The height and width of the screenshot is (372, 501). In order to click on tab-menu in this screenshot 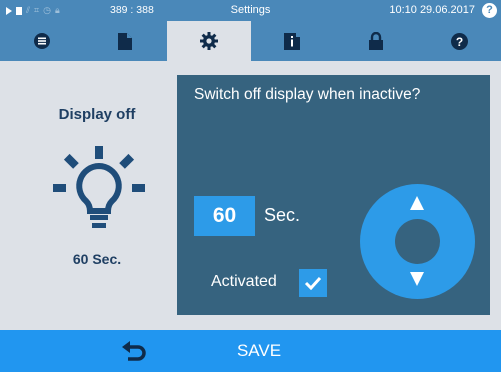, I will do `click(42, 41)`.